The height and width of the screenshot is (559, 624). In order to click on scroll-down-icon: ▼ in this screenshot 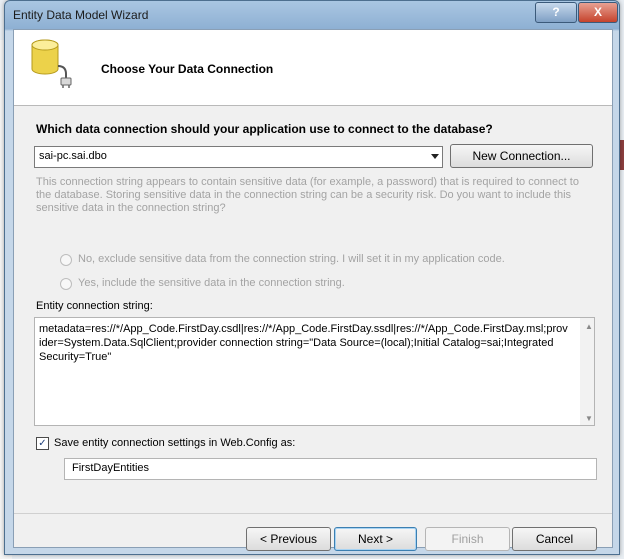, I will do `click(589, 418)`.